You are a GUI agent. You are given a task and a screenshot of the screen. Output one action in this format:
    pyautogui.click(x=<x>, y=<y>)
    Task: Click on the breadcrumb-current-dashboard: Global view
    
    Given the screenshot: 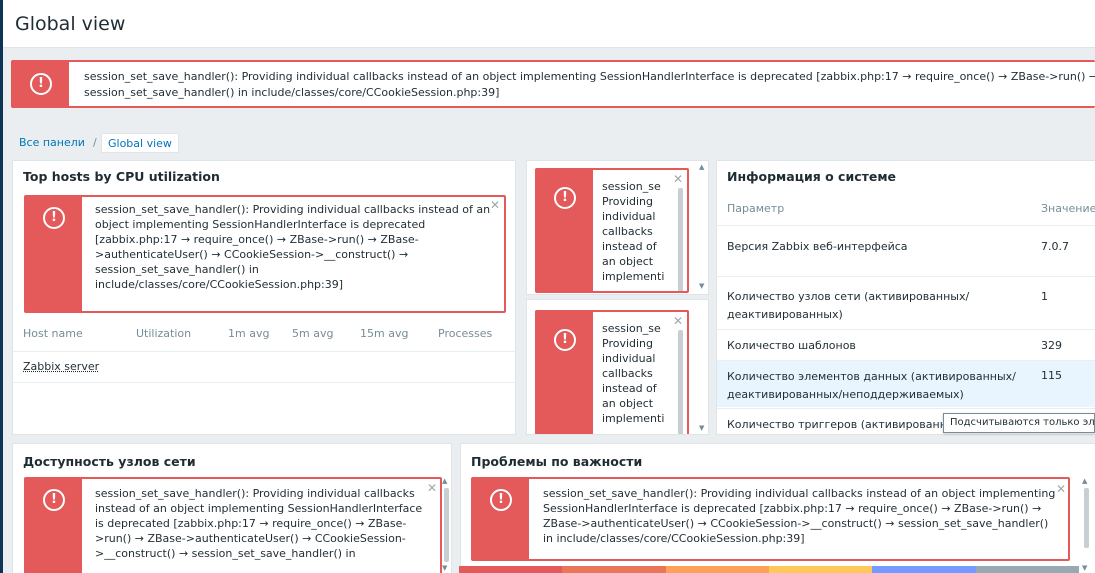 What is the action you would take?
    pyautogui.click(x=140, y=143)
    